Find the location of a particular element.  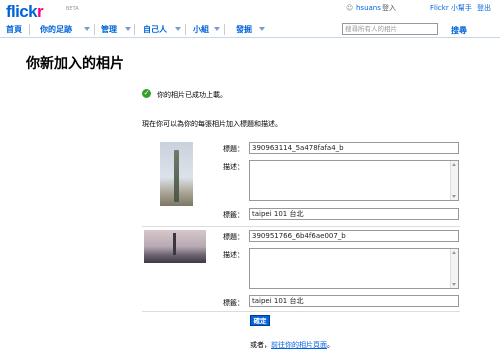

nav-groups: 小組 is located at coordinates (201, 30).